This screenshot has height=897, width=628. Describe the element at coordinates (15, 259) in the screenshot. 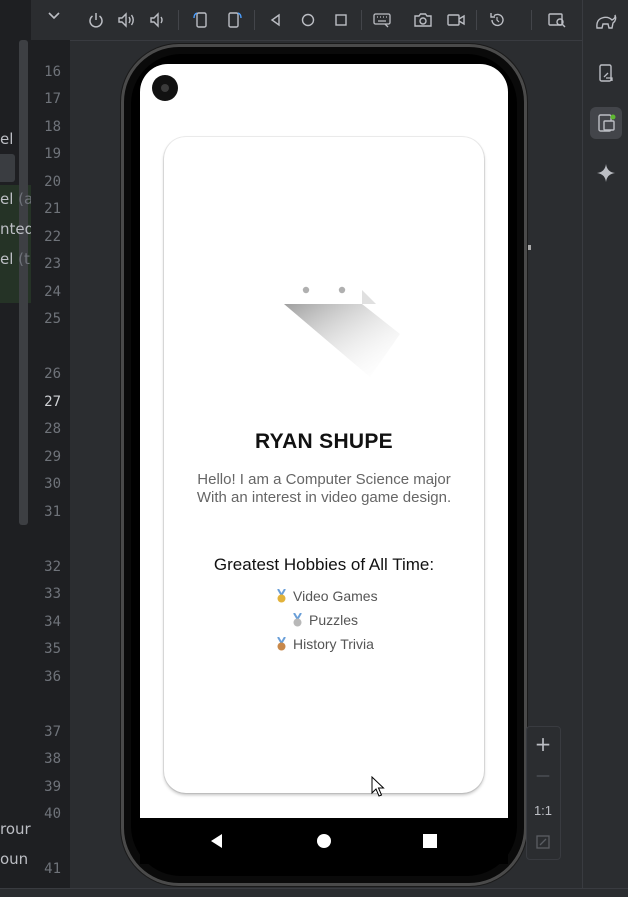

I see `code-fragment: el (t` at that location.